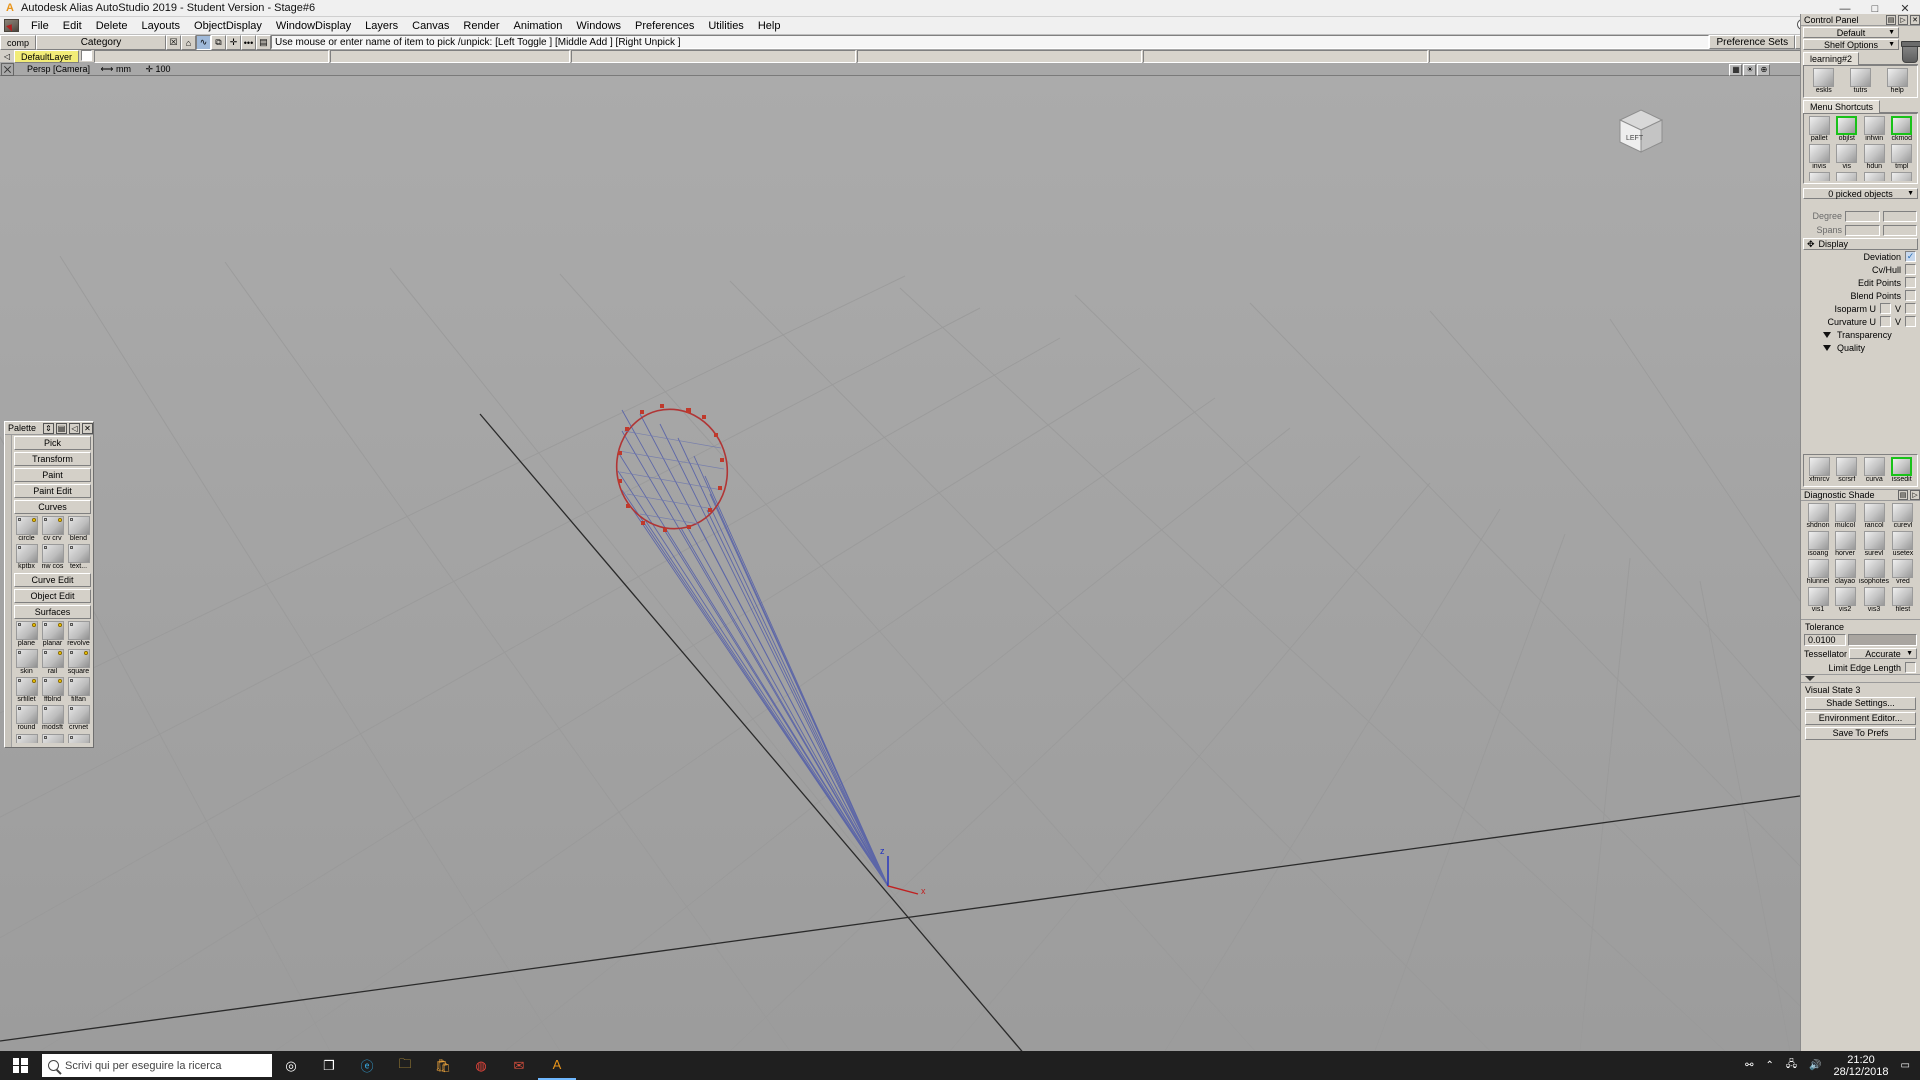 The height and width of the screenshot is (1080, 1920). Describe the element at coordinates (40, 26) in the screenshot. I see `menu-item-file: File` at that location.